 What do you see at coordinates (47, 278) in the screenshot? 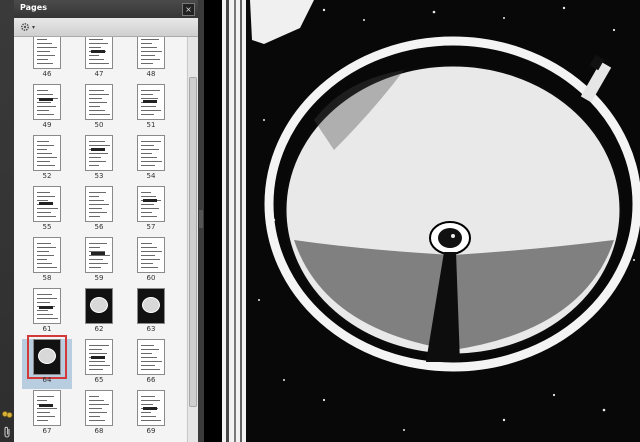
I see `page-number-label: 58` at bounding box center [47, 278].